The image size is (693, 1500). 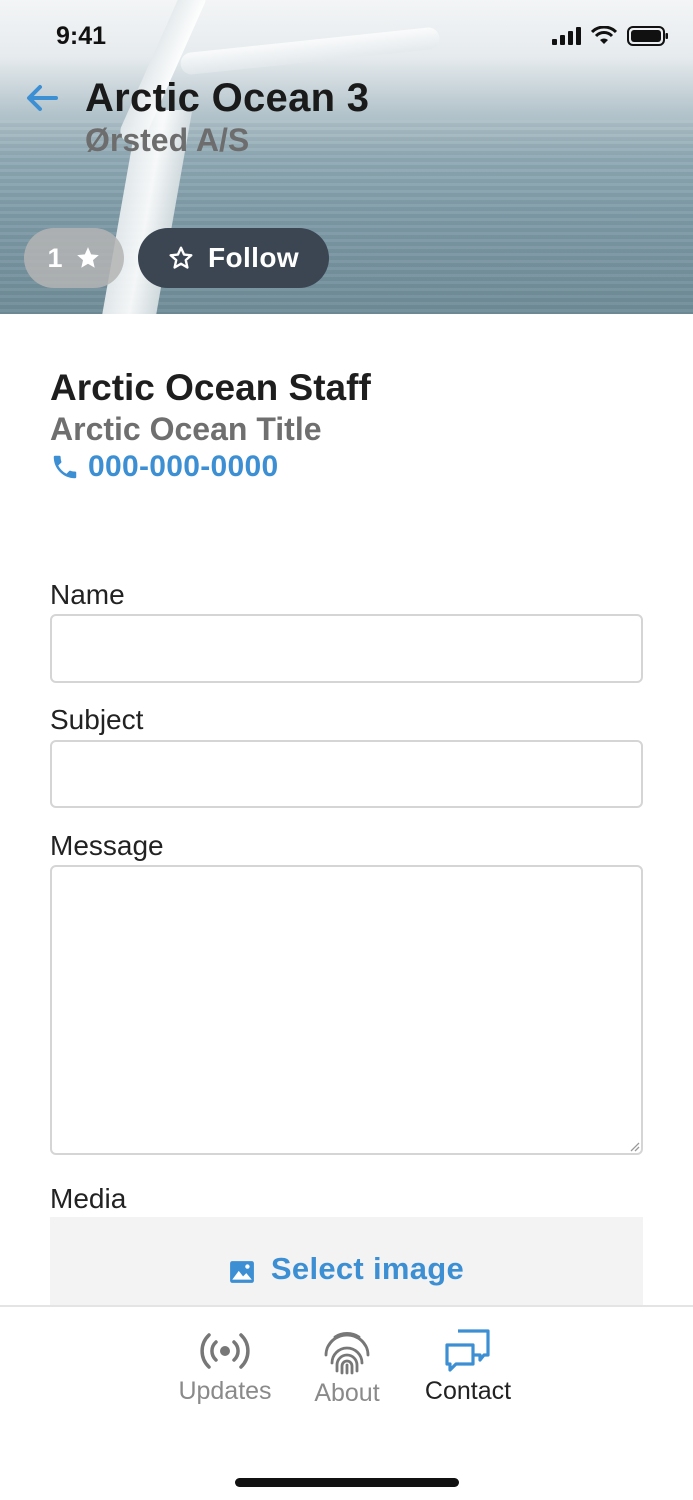 What do you see at coordinates (186, 429) in the screenshot?
I see `contact-title: Arctic Ocean Title` at bounding box center [186, 429].